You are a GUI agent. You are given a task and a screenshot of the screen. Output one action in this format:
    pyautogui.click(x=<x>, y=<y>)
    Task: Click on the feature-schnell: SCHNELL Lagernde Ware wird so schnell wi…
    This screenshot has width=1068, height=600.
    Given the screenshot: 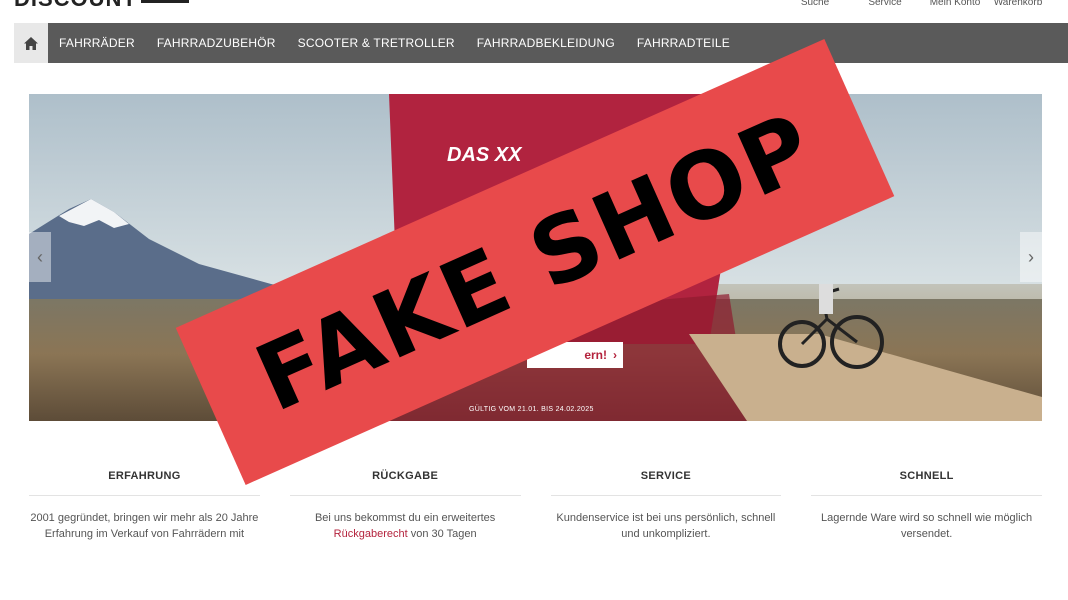 What is the action you would take?
    pyautogui.click(x=926, y=501)
    